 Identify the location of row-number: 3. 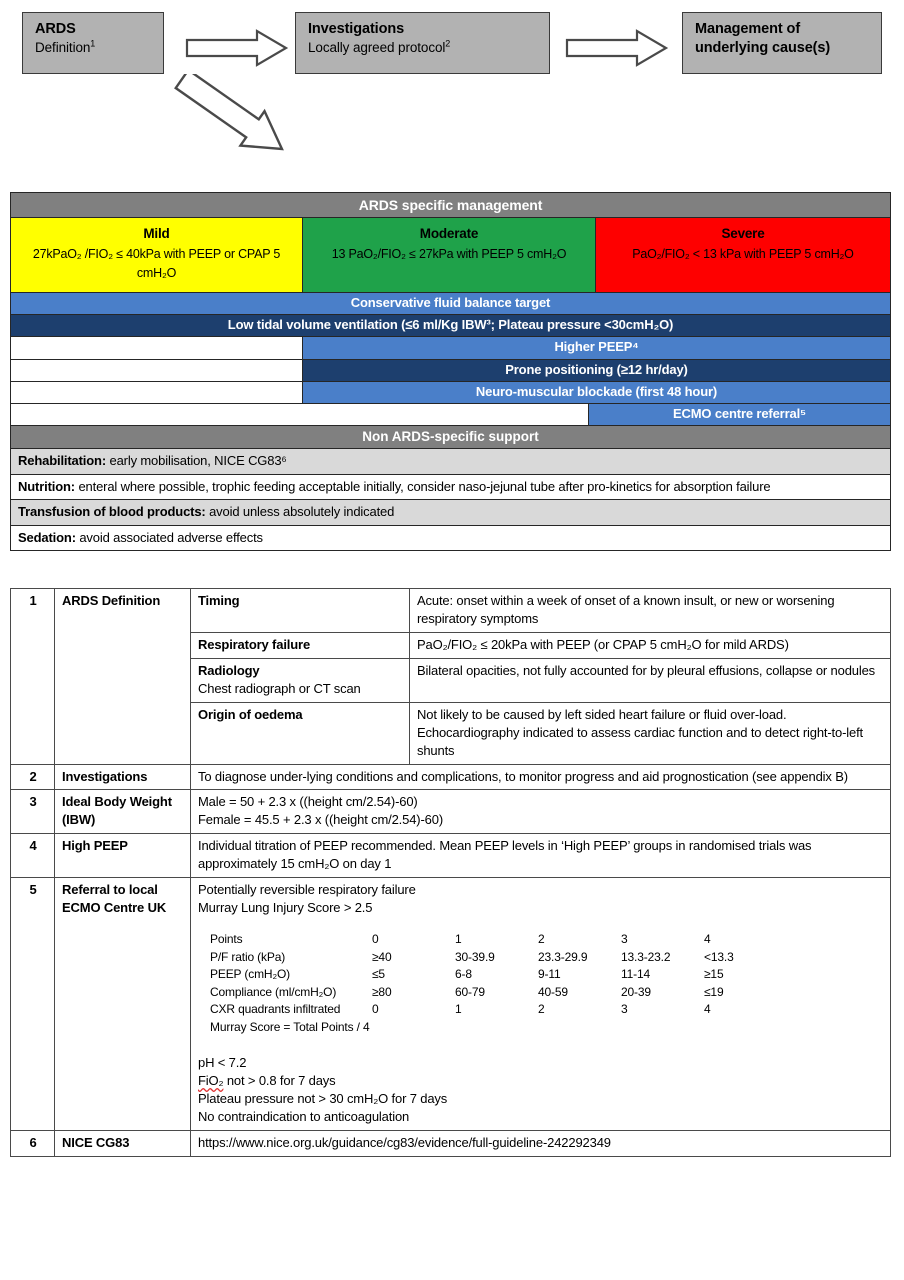
(32, 812).